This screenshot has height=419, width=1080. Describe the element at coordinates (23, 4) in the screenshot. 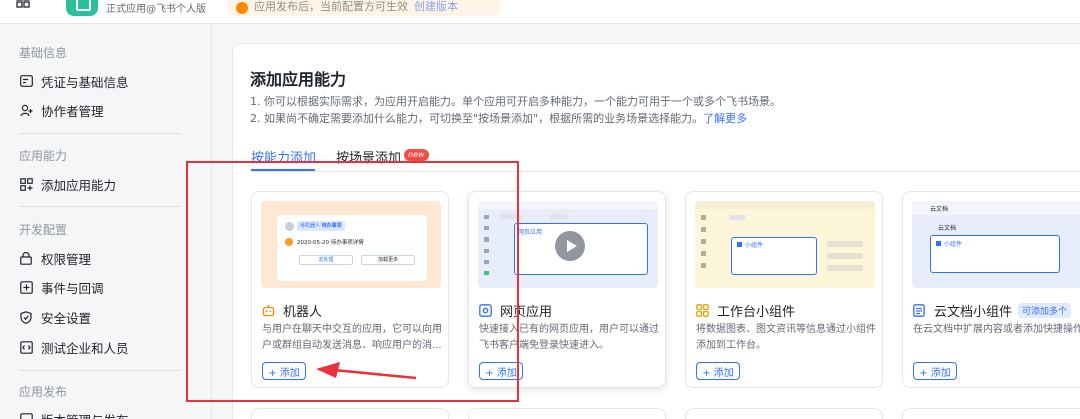

I see `app-grid-icon` at that location.